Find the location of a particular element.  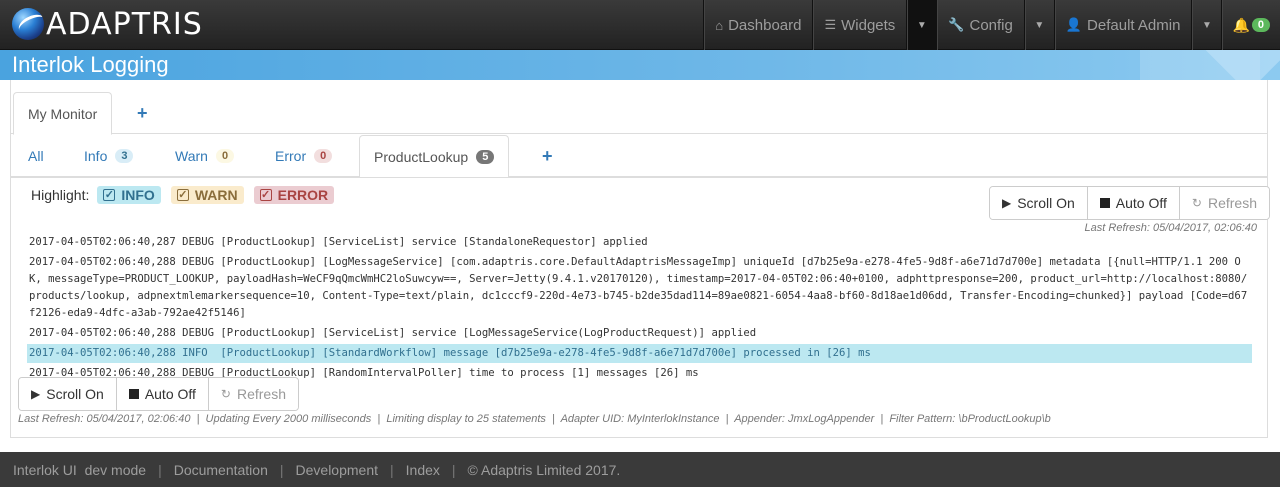

nav-dashboard: ⌂ Dashboard is located at coordinates (757, 25).